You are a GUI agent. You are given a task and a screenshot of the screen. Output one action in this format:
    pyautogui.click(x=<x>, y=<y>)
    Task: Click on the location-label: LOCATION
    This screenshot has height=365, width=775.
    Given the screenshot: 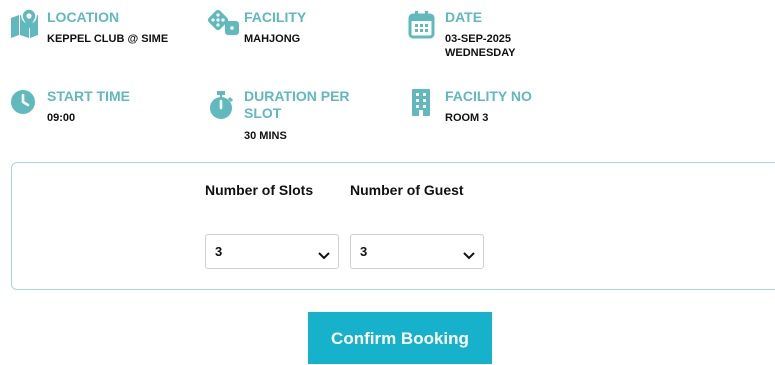 What is the action you would take?
    pyautogui.click(x=83, y=17)
    